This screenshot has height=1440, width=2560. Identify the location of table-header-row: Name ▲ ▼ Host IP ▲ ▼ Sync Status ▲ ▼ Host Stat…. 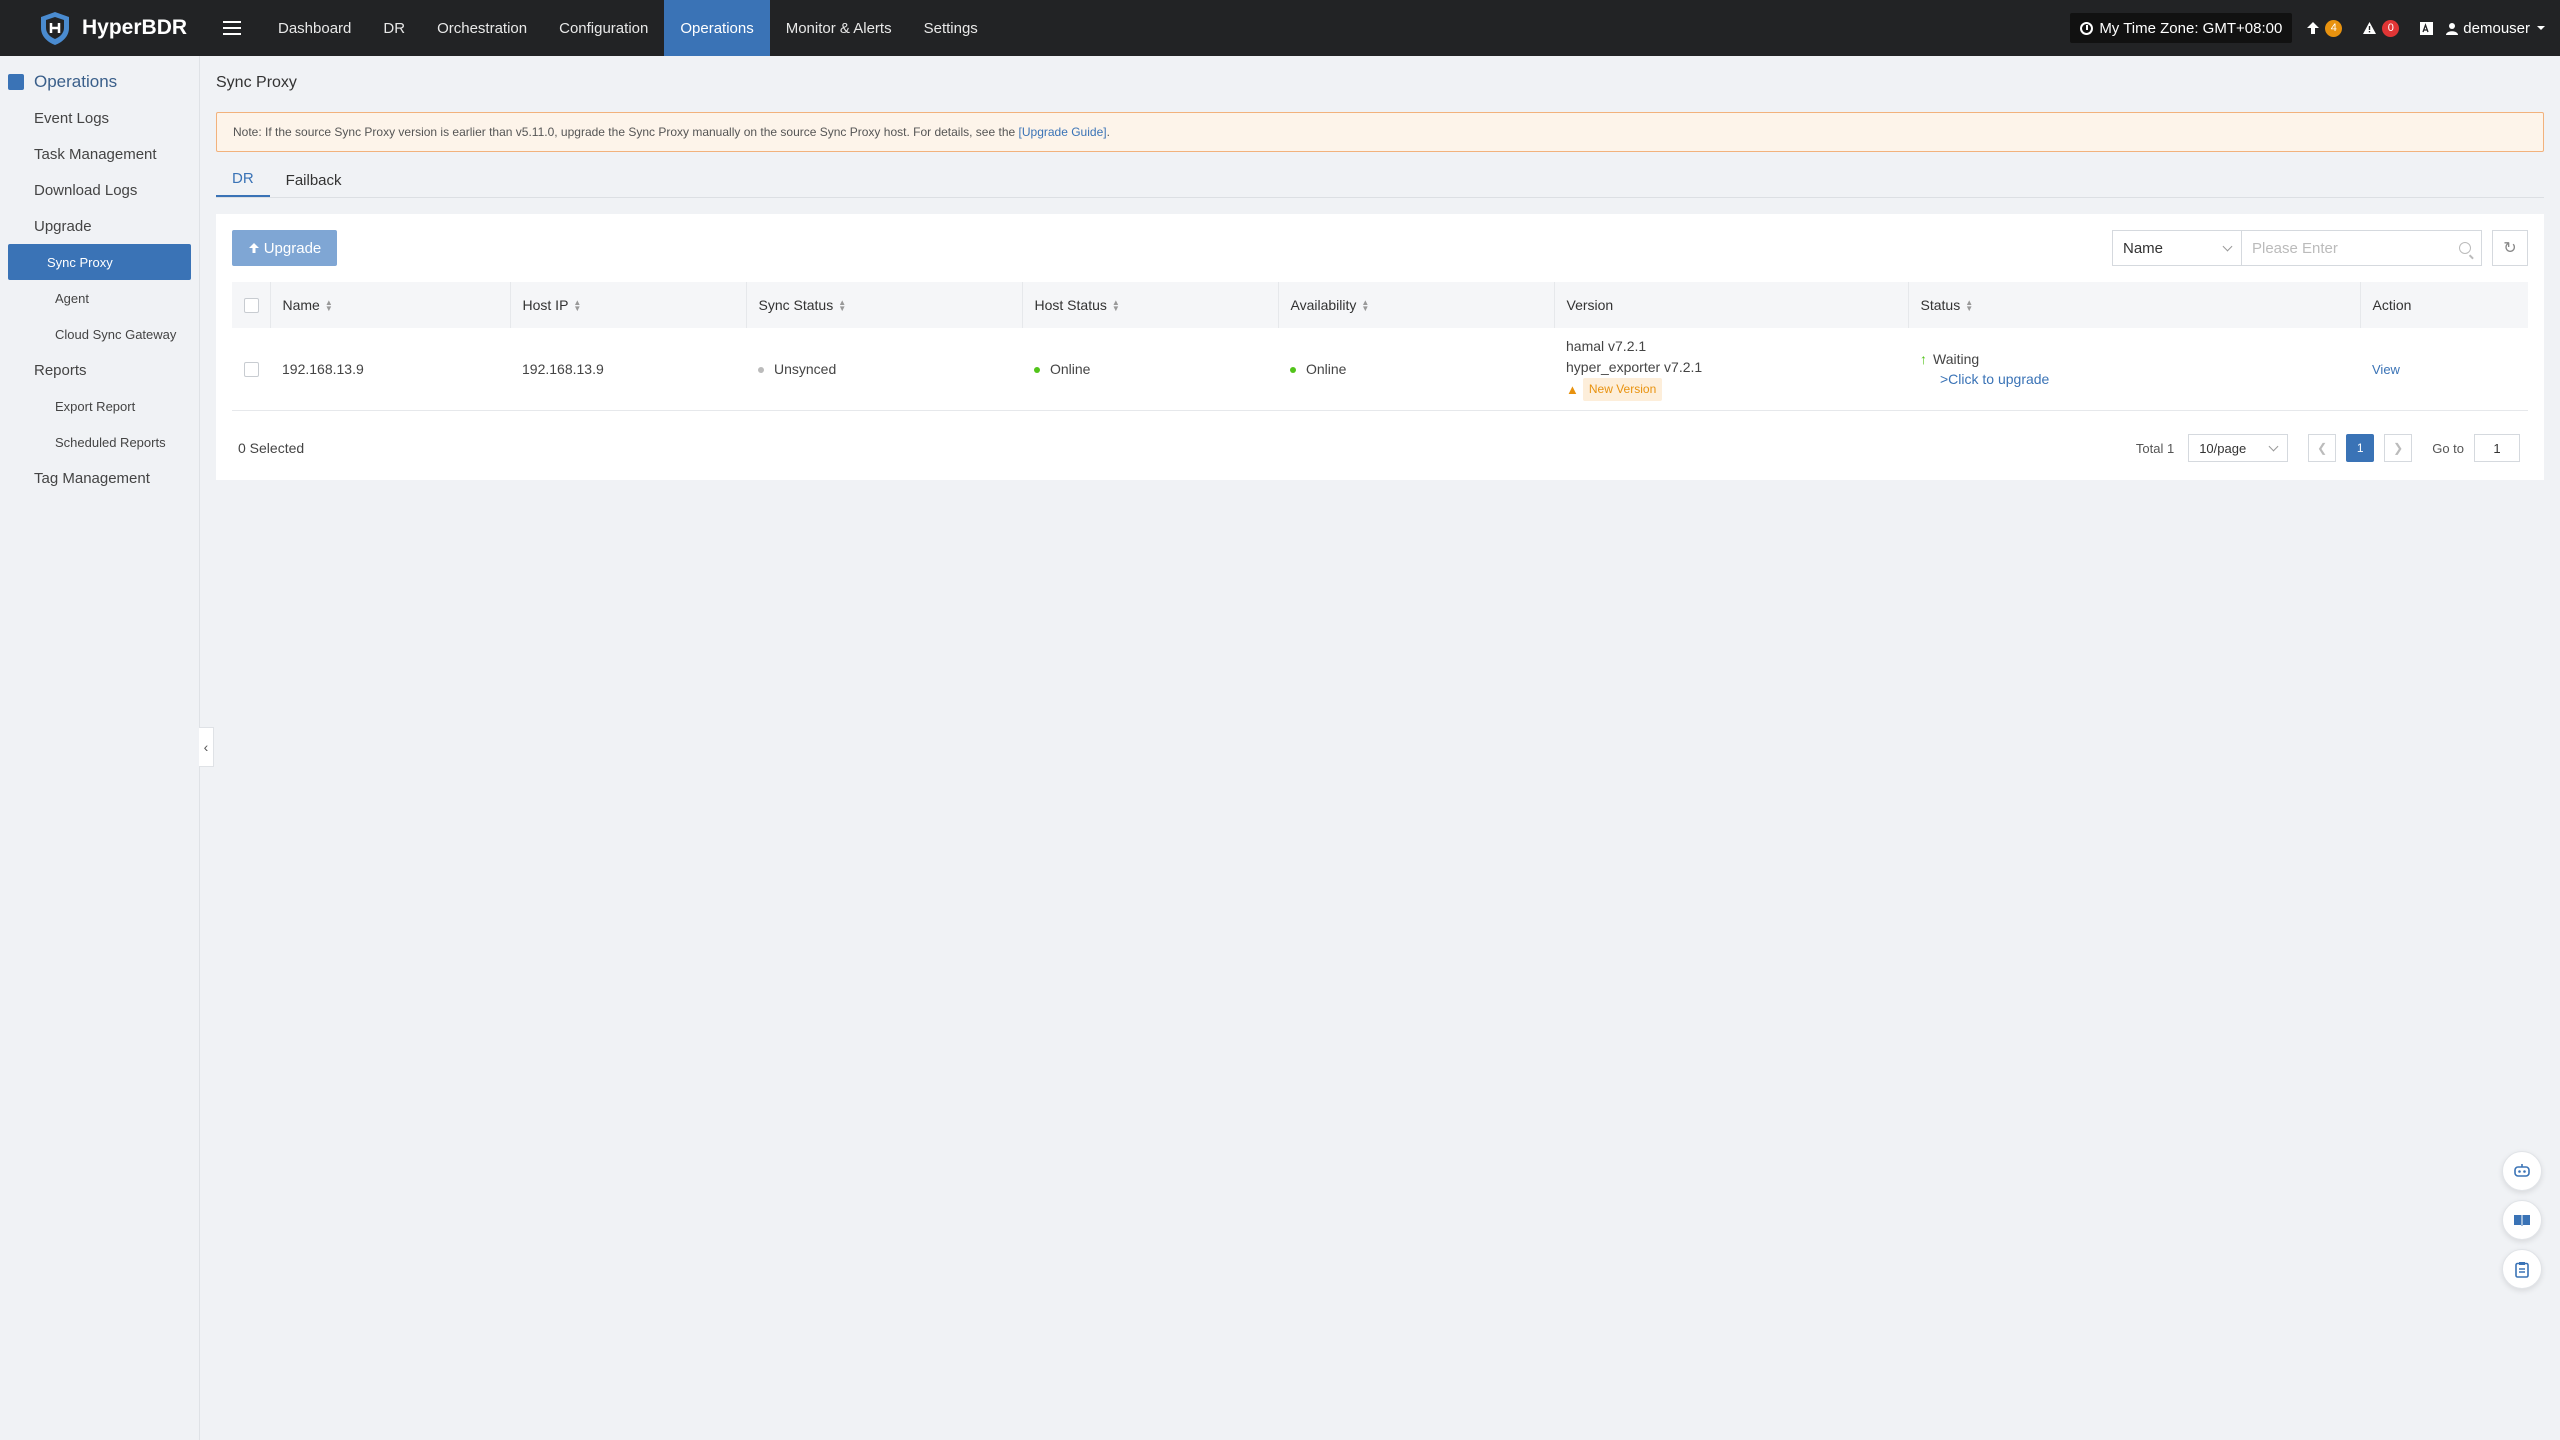
(1380, 305).